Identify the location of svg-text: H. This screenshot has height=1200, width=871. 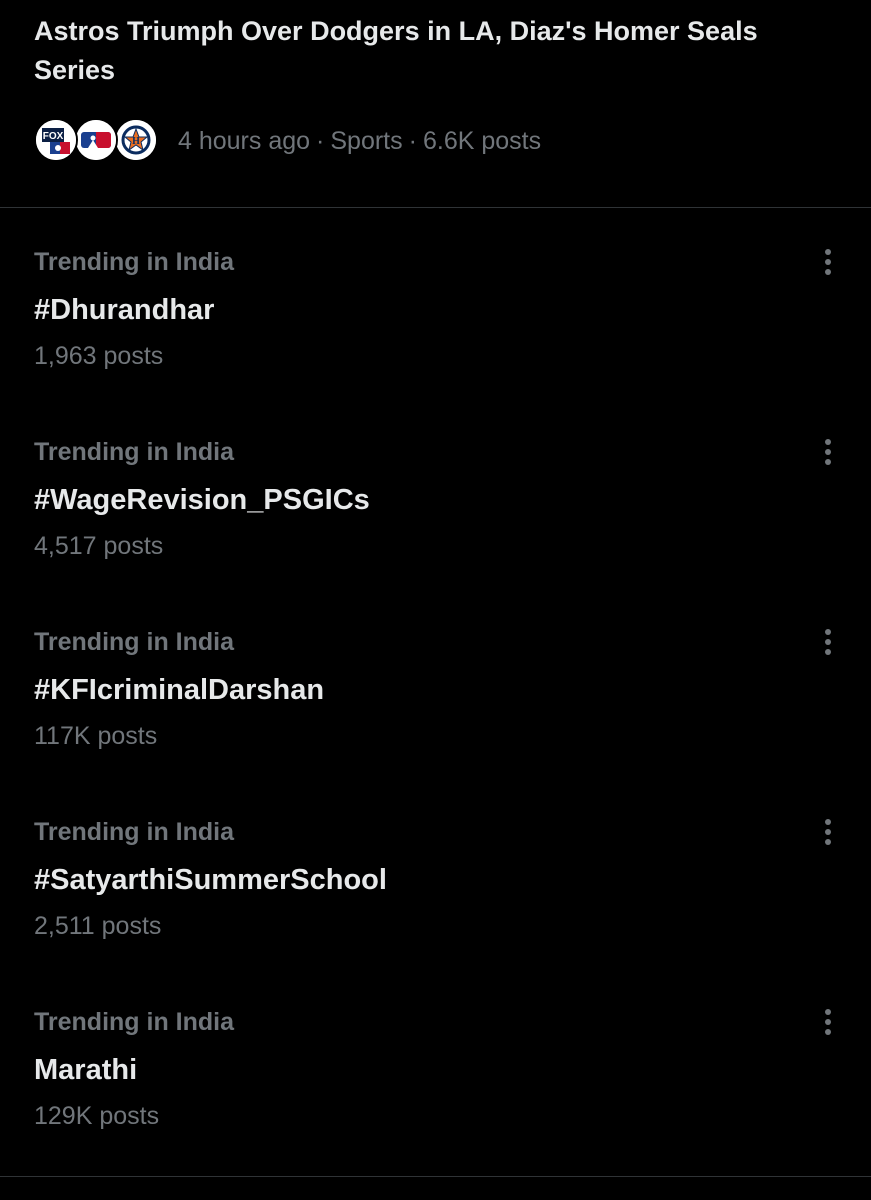
(136, 141).